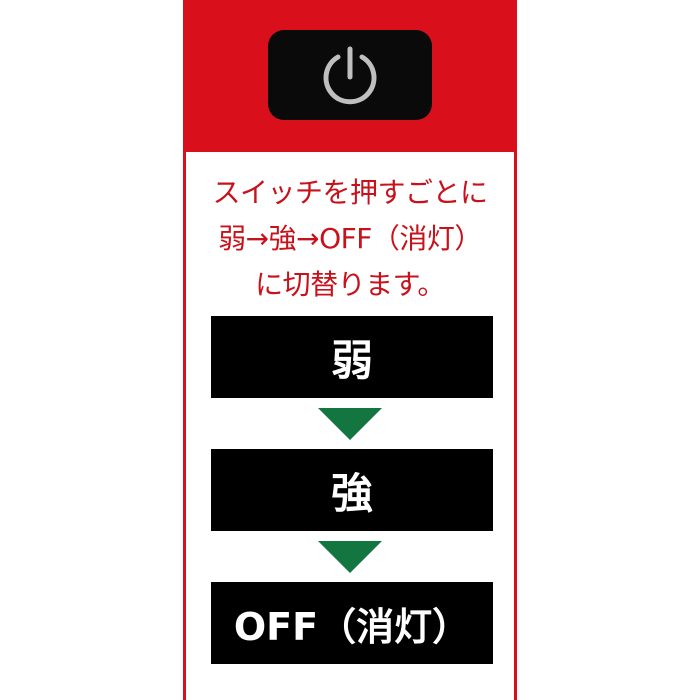 This screenshot has width=700, height=700. I want to click on power-icon, so click(350, 75).